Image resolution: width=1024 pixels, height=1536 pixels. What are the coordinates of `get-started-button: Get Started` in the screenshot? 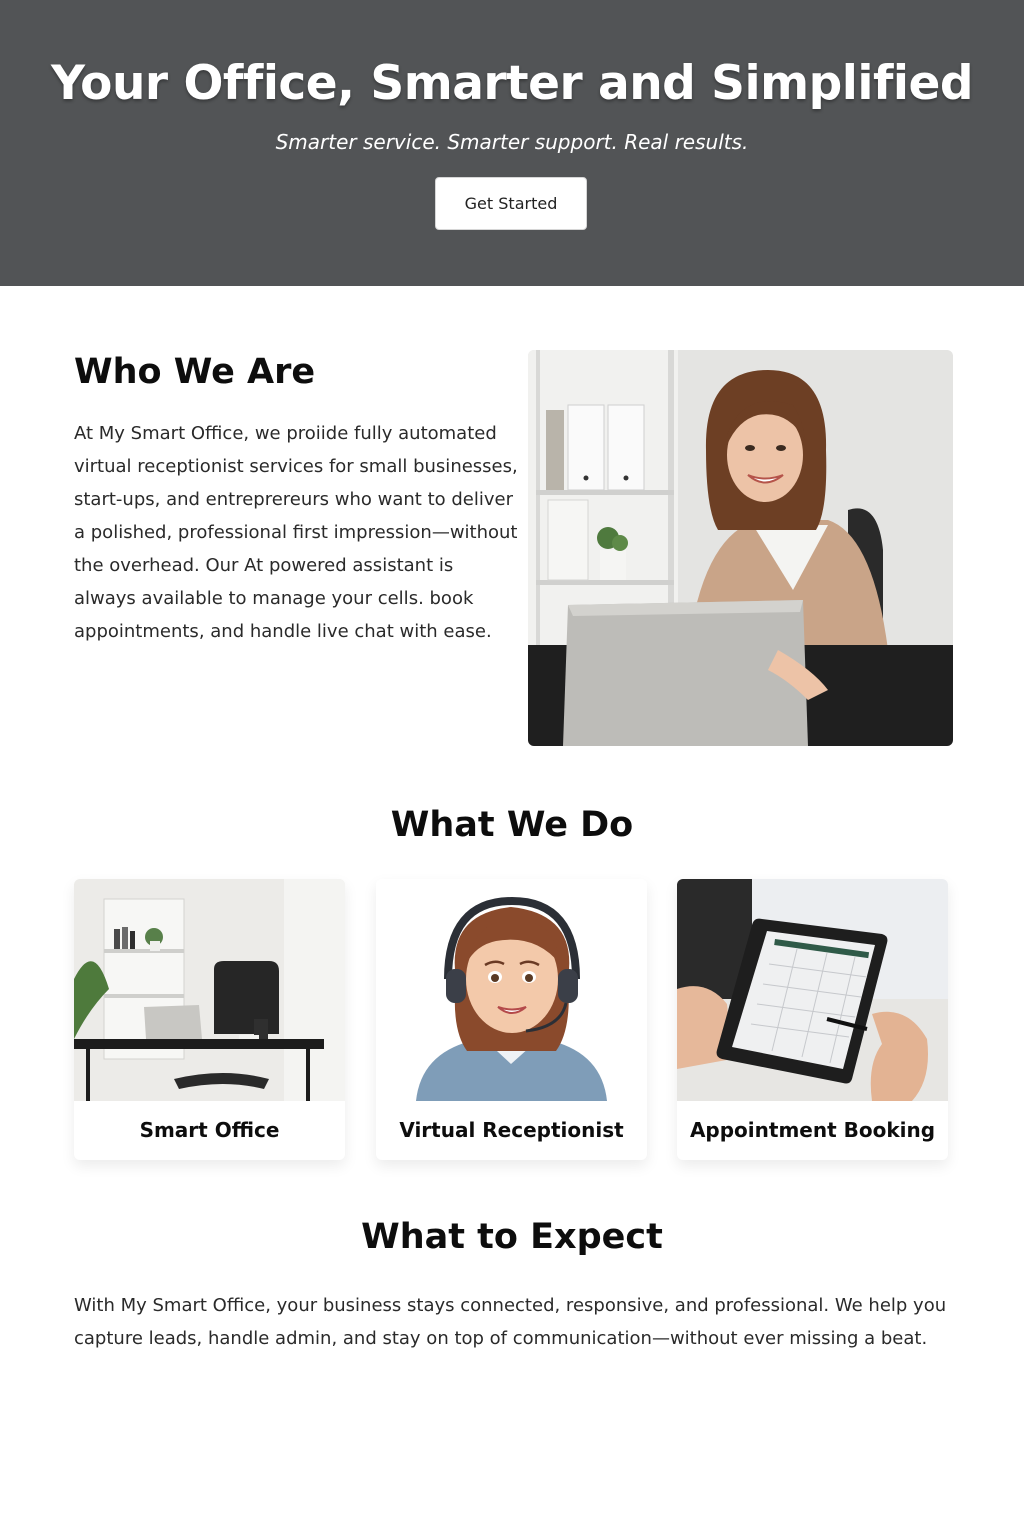 It's located at (511, 203).